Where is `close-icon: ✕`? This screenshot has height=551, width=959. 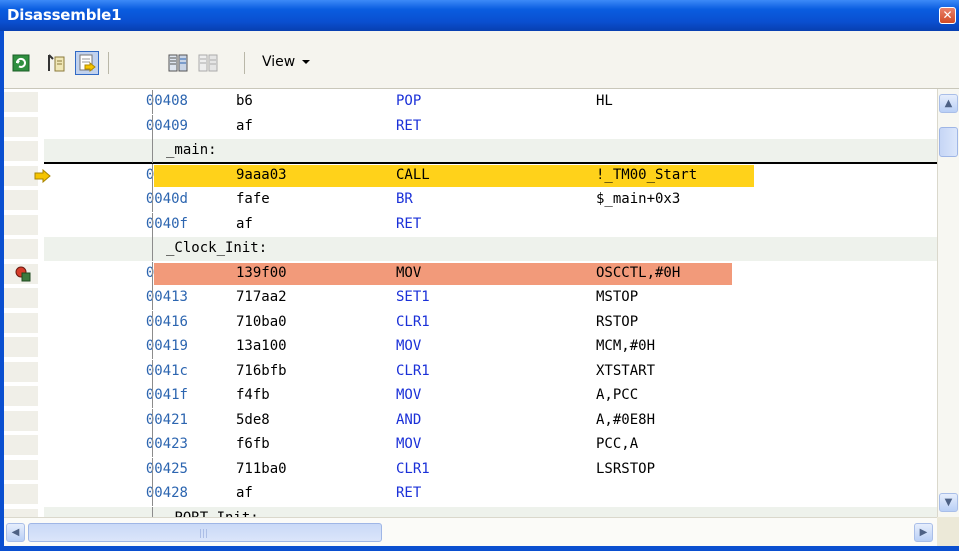
close-icon: ✕ is located at coordinates (947, 15).